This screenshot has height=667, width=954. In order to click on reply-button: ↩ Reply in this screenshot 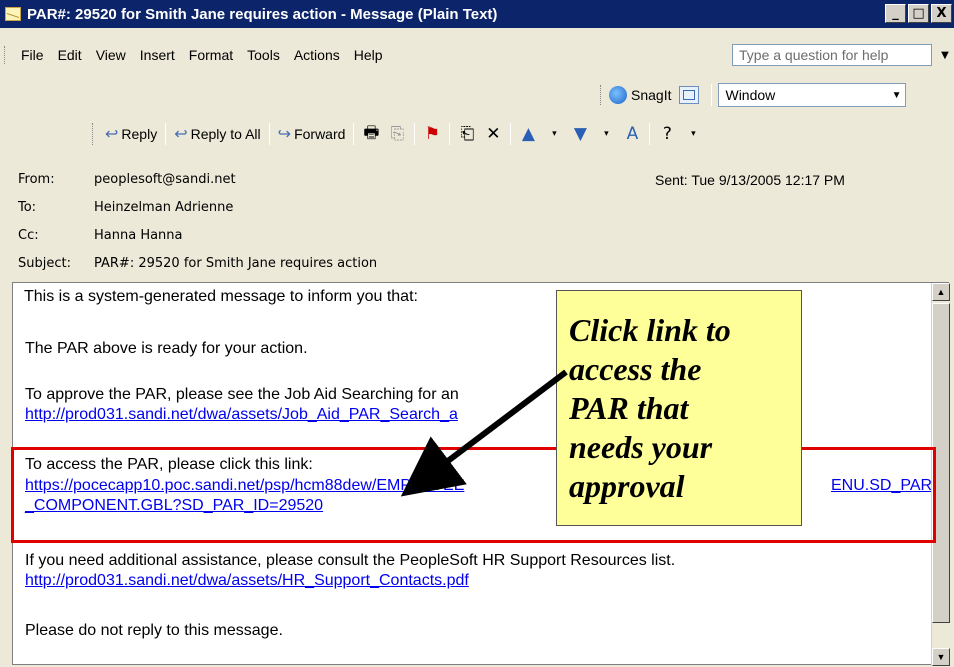, I will do `click(131, 134)`.